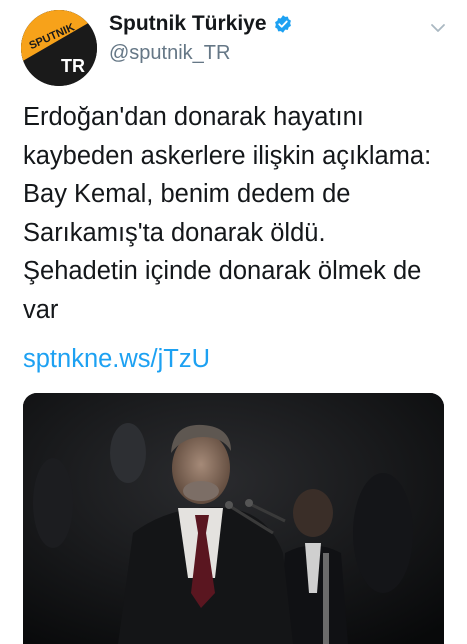 Image resolution: width=467 pixels, height=644 pixels. What do you see at coordinates (116, 359) in the screenshot?
I see `tweet-link: sptnkne.ws/jTzU` at bounding box center [116, 359].